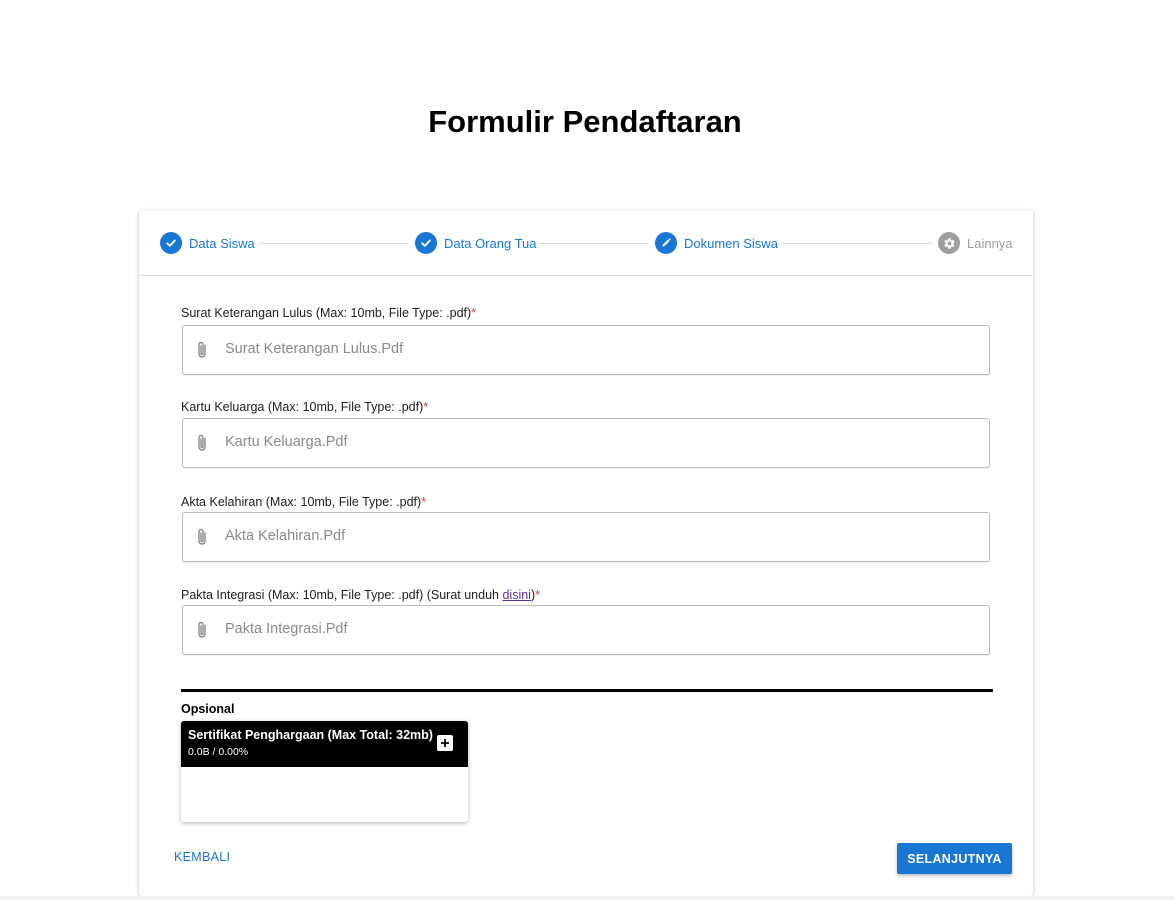  I want to click on step-label: Lainnya, so click(990, 243).